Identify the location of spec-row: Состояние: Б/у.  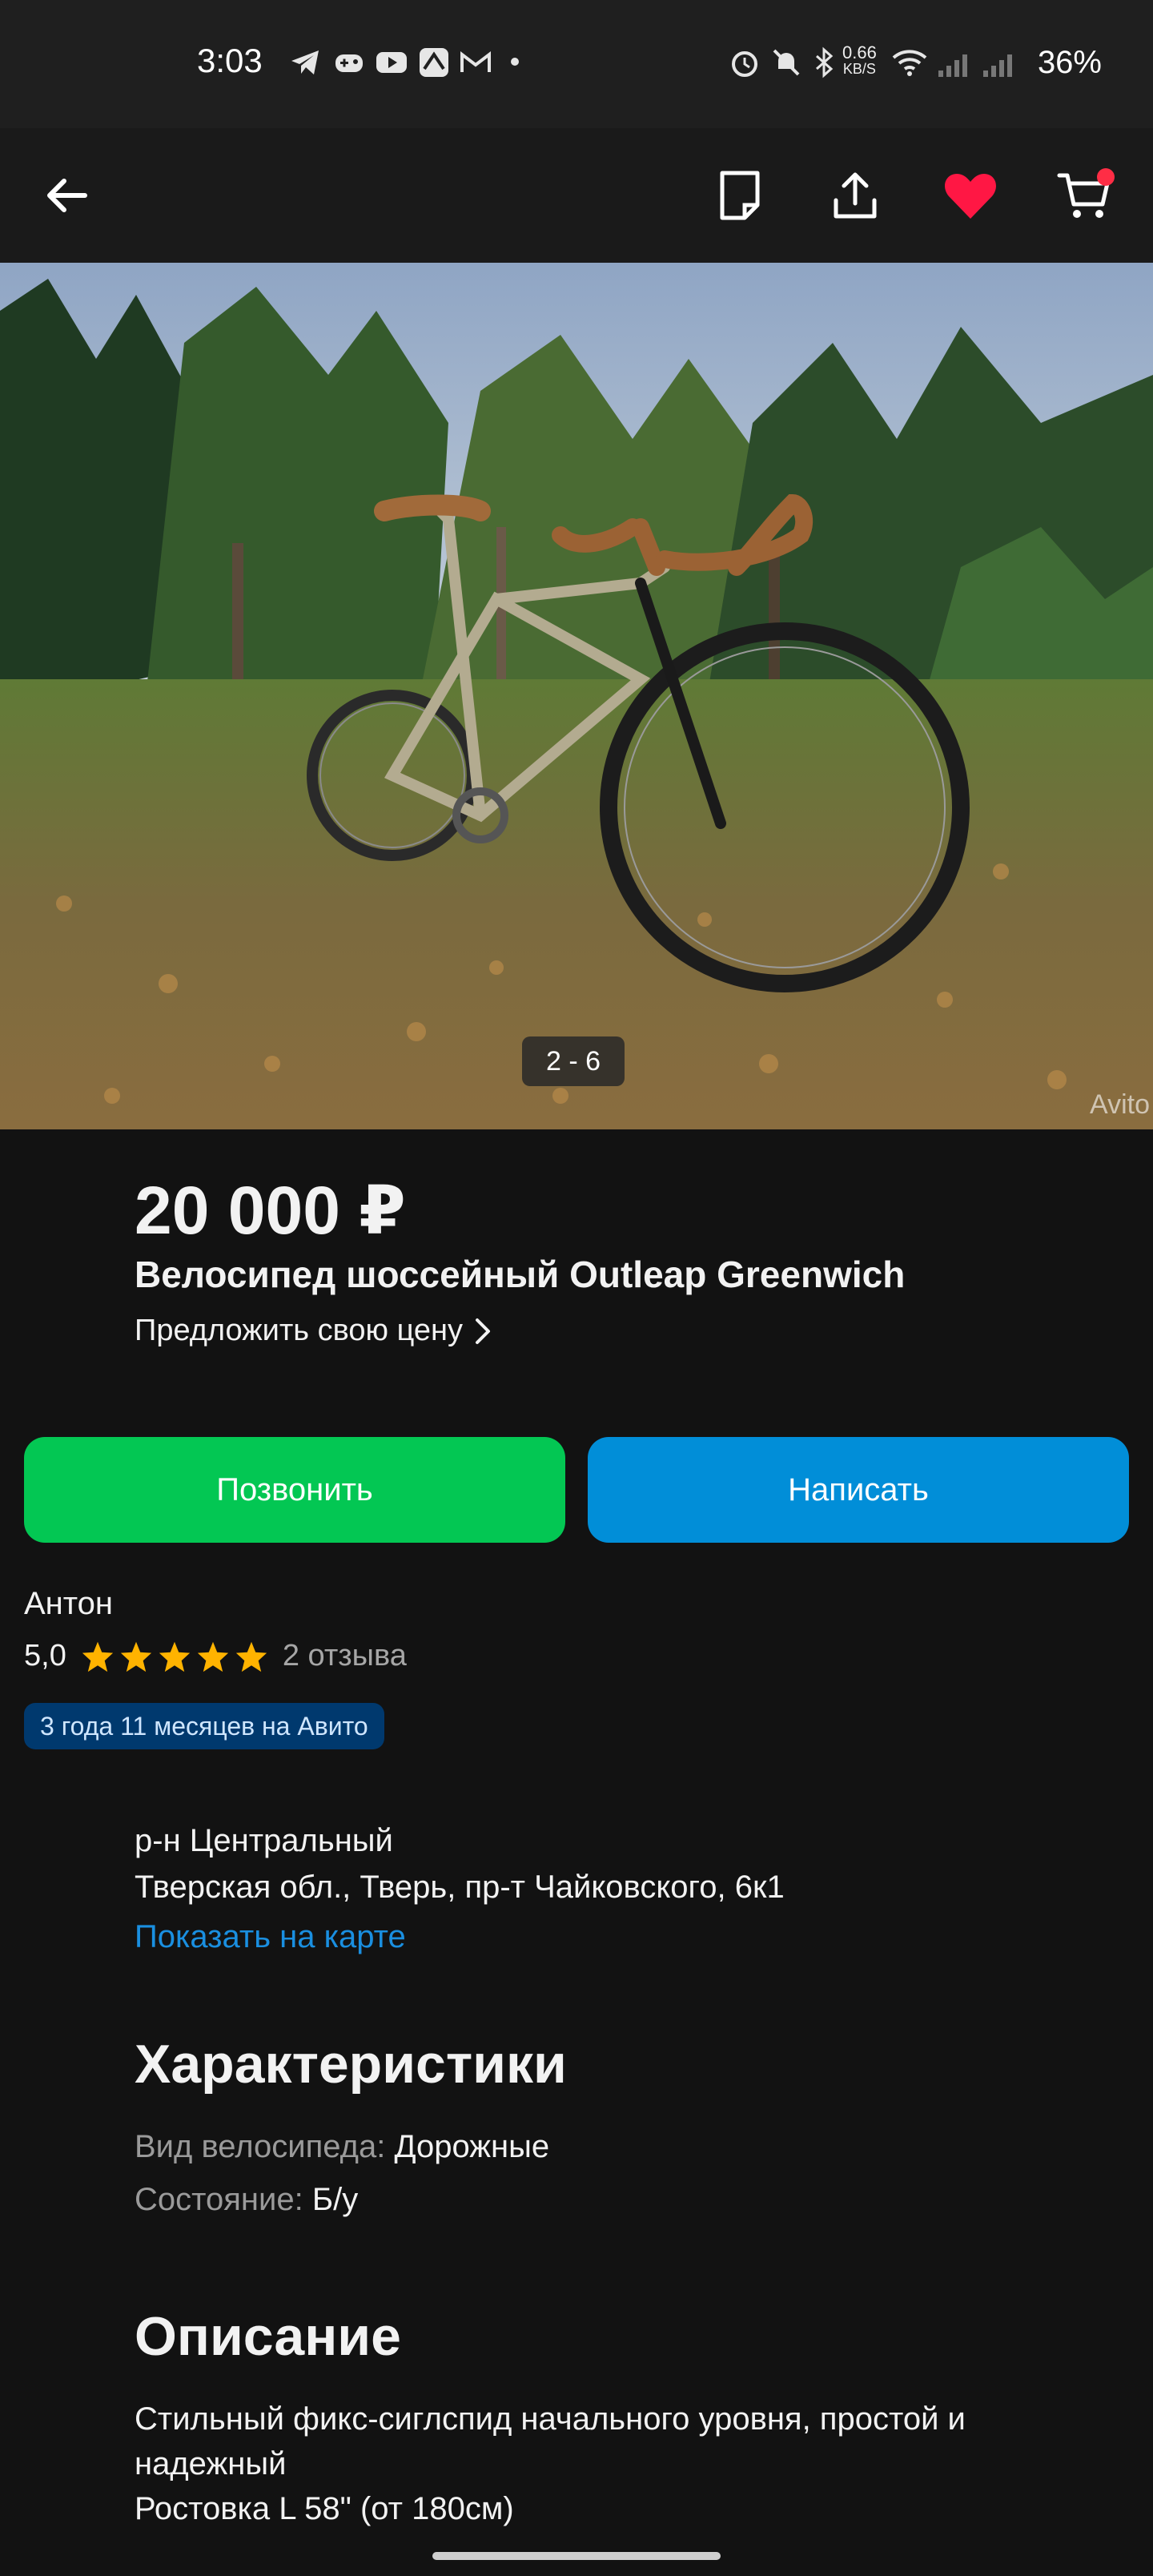
(247, 2200).